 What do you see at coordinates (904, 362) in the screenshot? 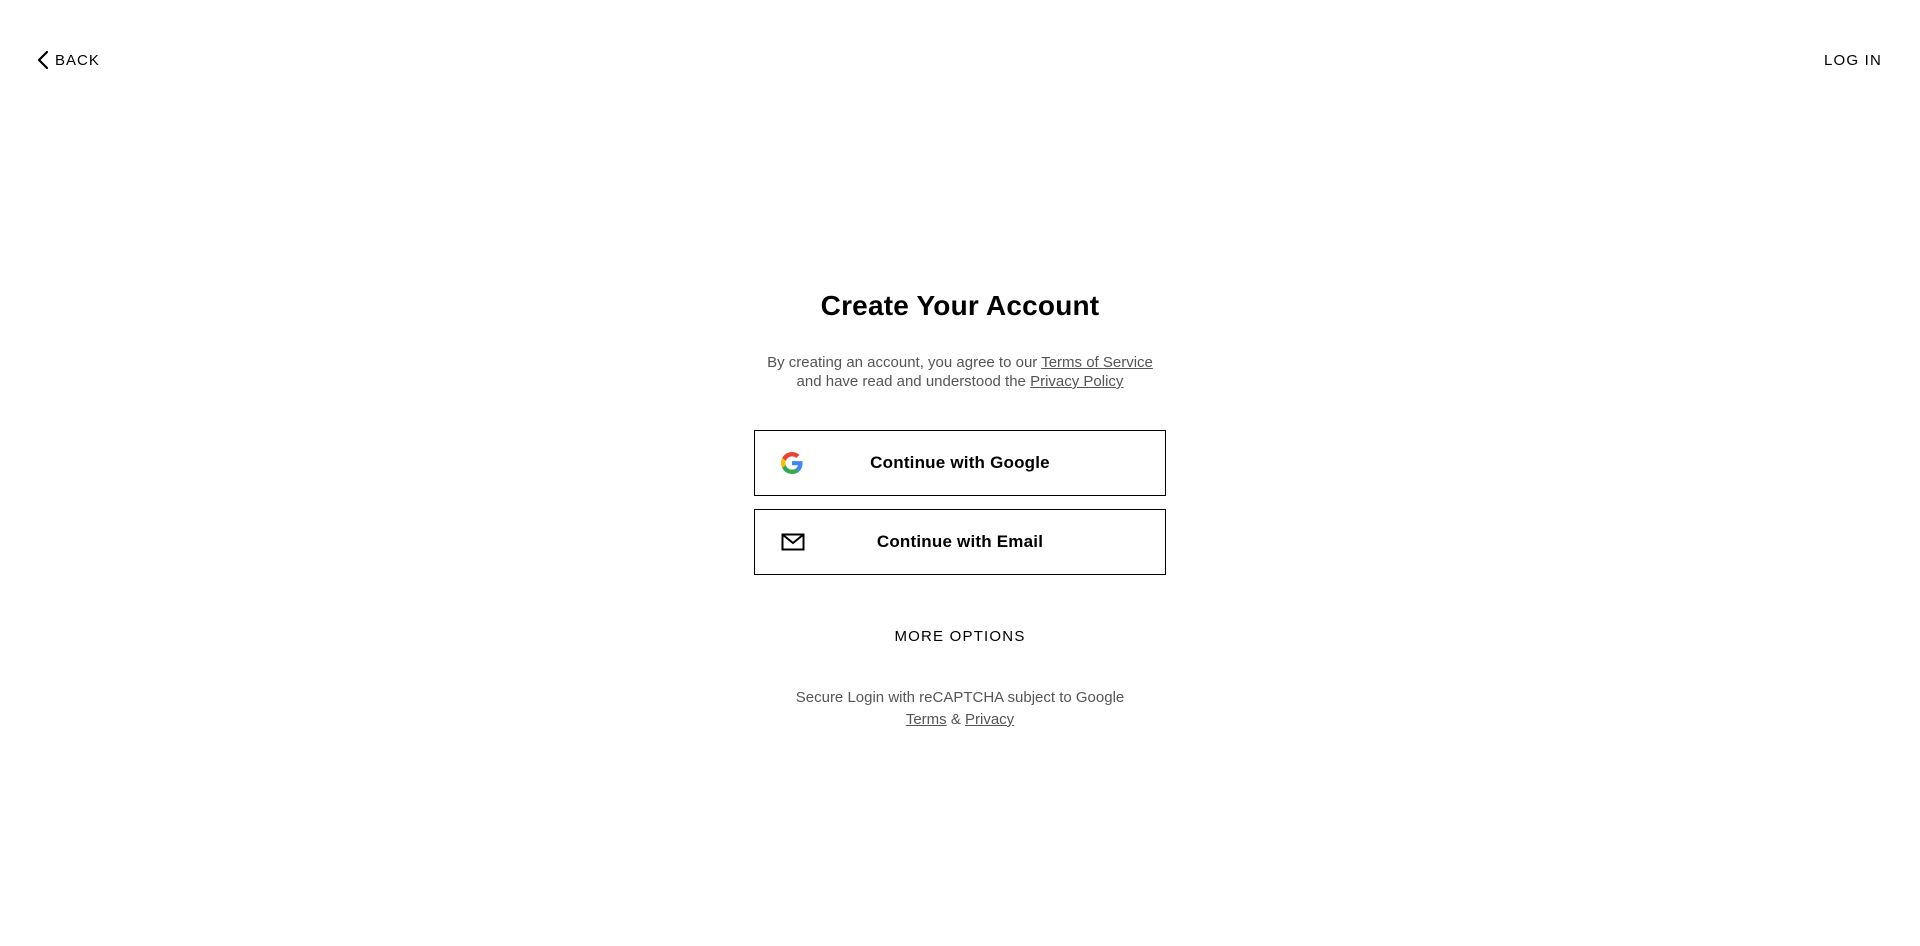
I see `legal-line-1-text: By creating an account, you agree to our` at bounding box center [904, 362].